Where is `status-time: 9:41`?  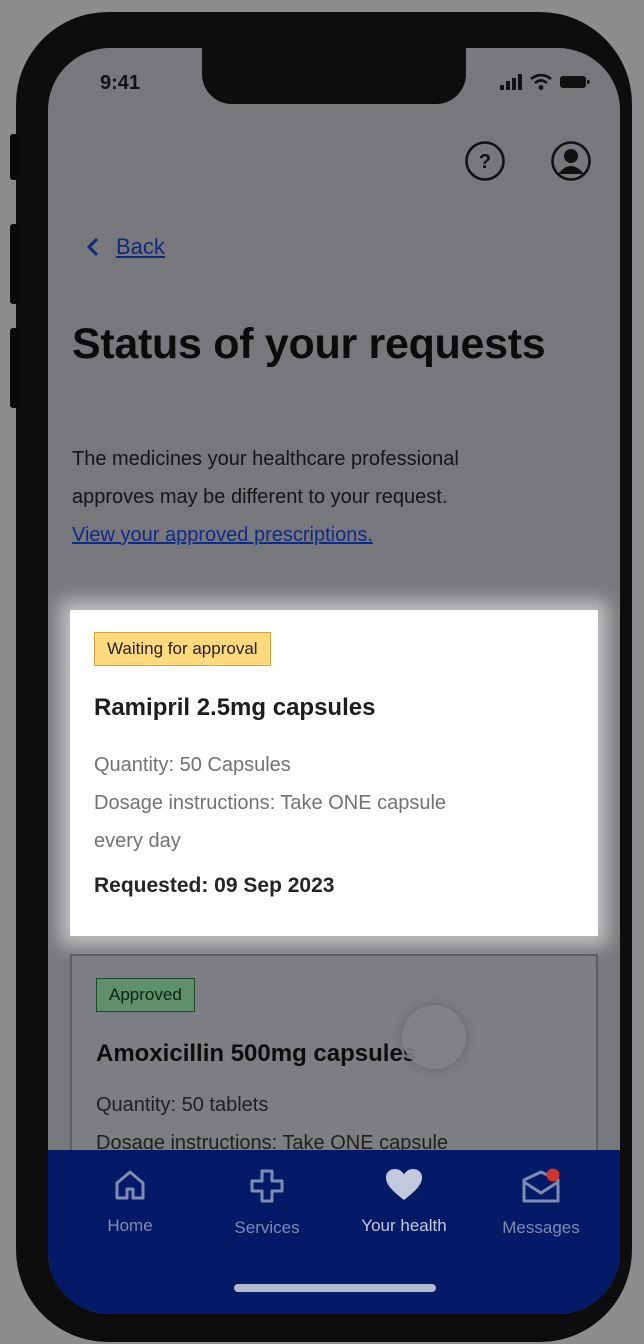
status-time: 9:41 is located at coordinates (120, 83).